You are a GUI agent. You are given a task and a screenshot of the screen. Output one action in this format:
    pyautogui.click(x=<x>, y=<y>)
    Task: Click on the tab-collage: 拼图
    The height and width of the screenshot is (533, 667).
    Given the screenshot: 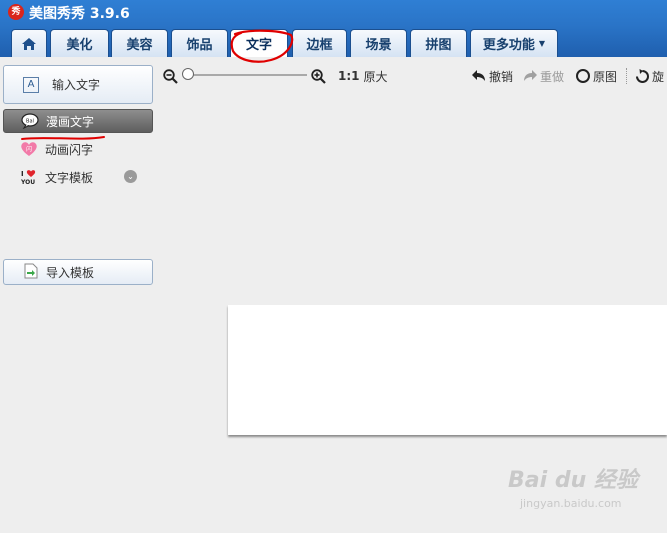 What is the action you would take?
    pyautogui.click(x=438, y=43)
    